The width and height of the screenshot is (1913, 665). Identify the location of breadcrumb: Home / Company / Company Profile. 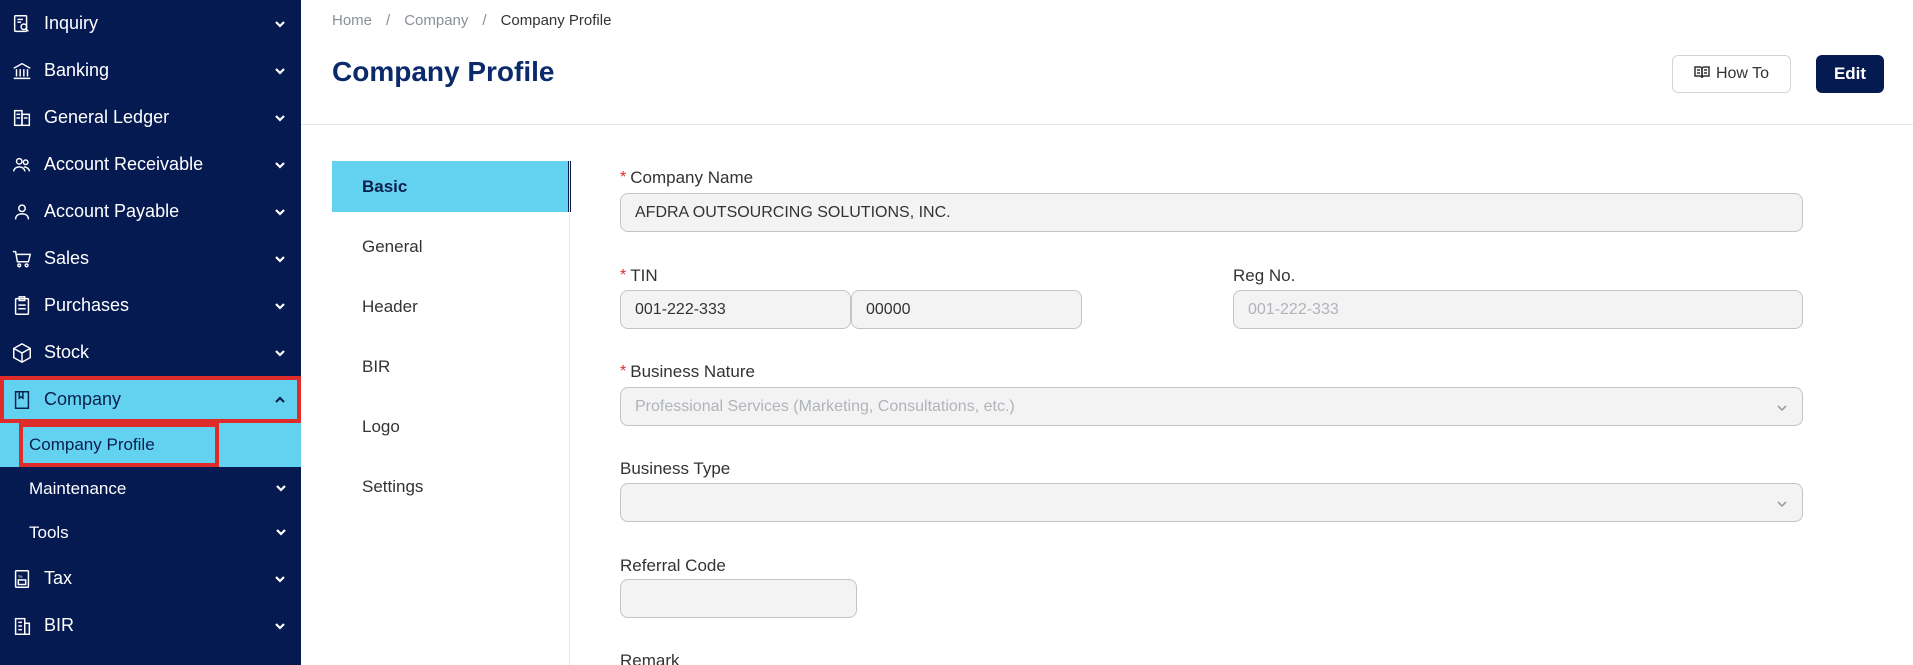
(471, 20).